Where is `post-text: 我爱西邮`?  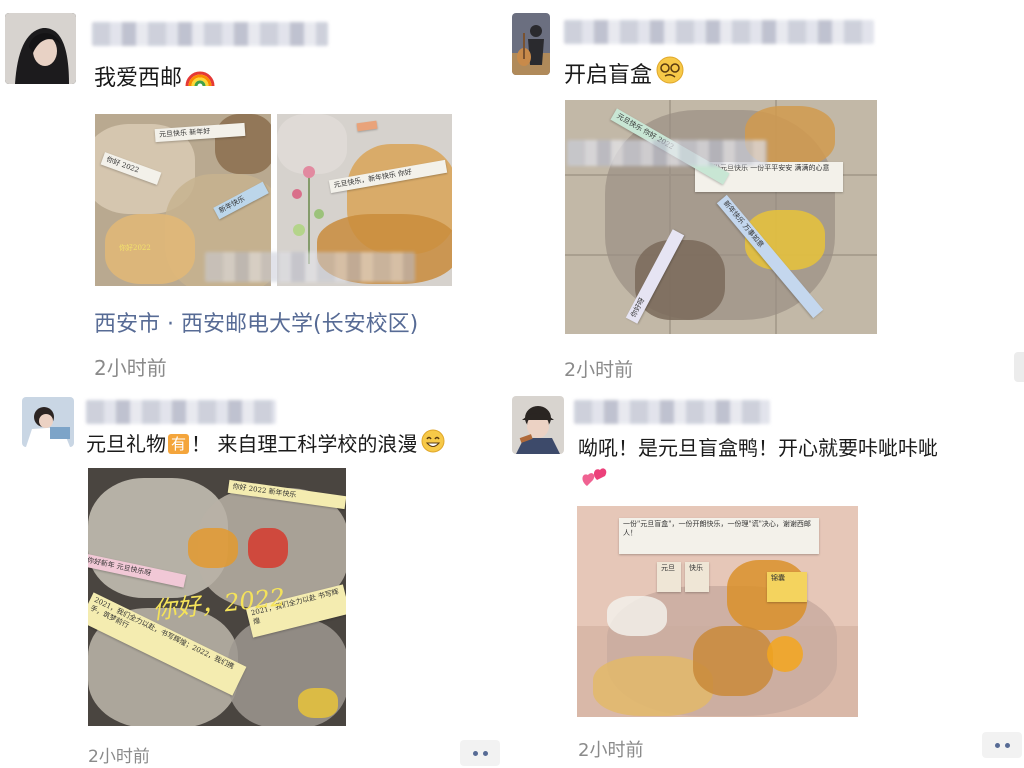 post-text: 我爱西邮 is located at coordinates (154, 79).